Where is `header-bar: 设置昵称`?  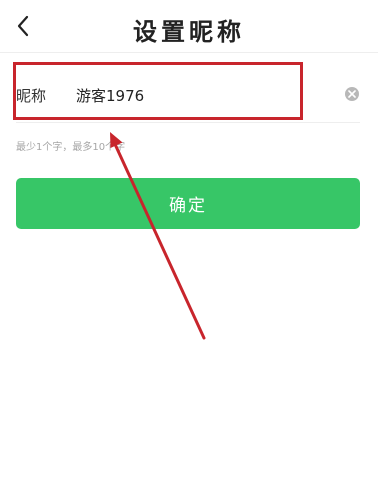
header-bar: 设置昵称 is located at coordinates (189, 26).